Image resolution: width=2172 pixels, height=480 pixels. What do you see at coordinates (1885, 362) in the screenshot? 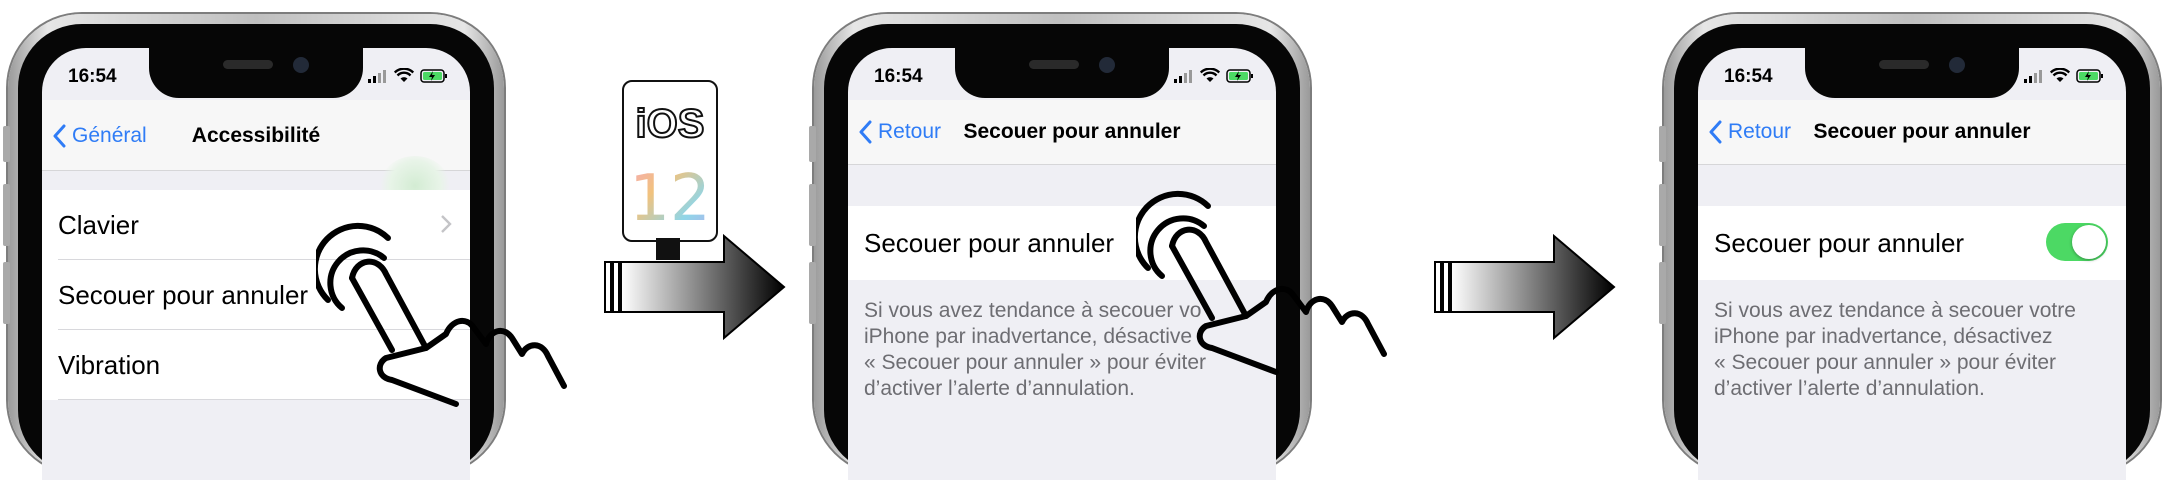
I see `footer-line: « Secouer pour annuler » pour éviter` at bounding box center [1885, 362].